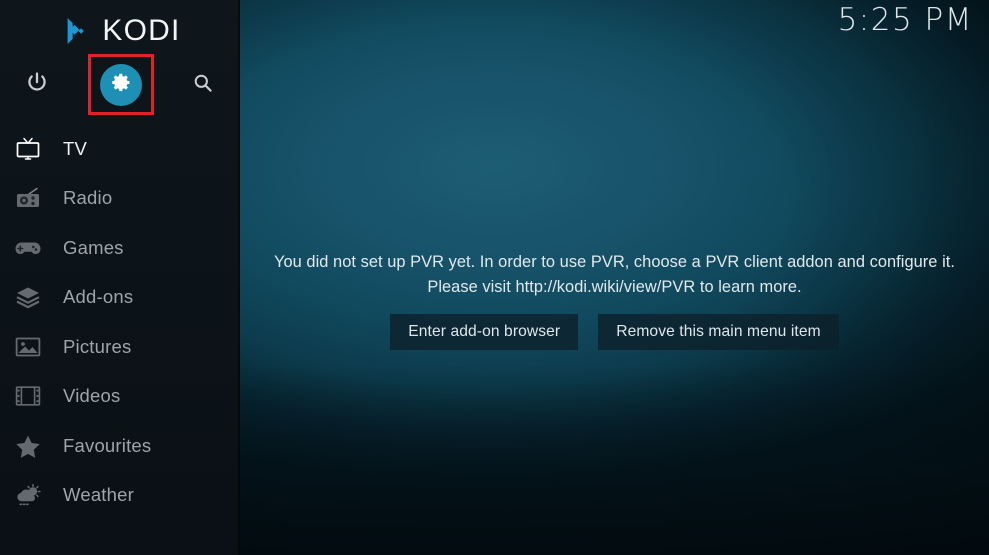 The width and height of the screenshot is (989, 555). I want to click on addons-box-icon, so click(28, 297).